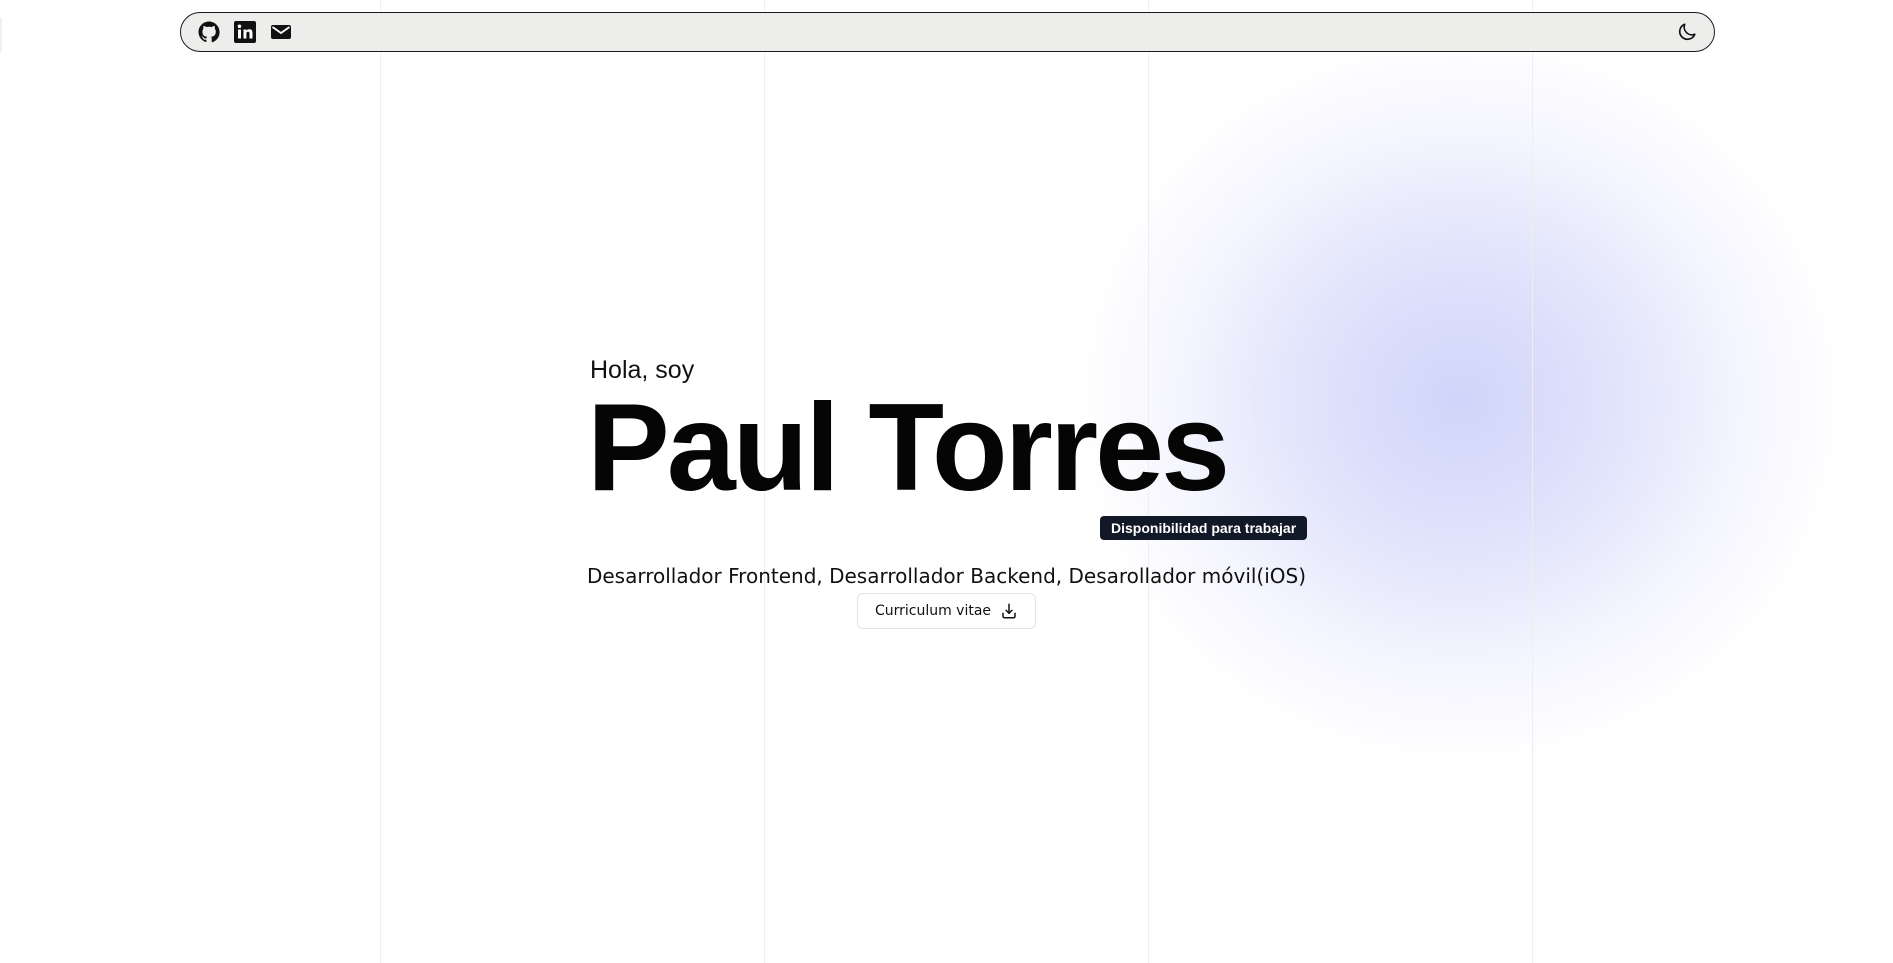 This screenshot has width=1893, height=963. Describe the element at coordinates (947, 32) in the screenshot. I see `top-navbar` at that location.